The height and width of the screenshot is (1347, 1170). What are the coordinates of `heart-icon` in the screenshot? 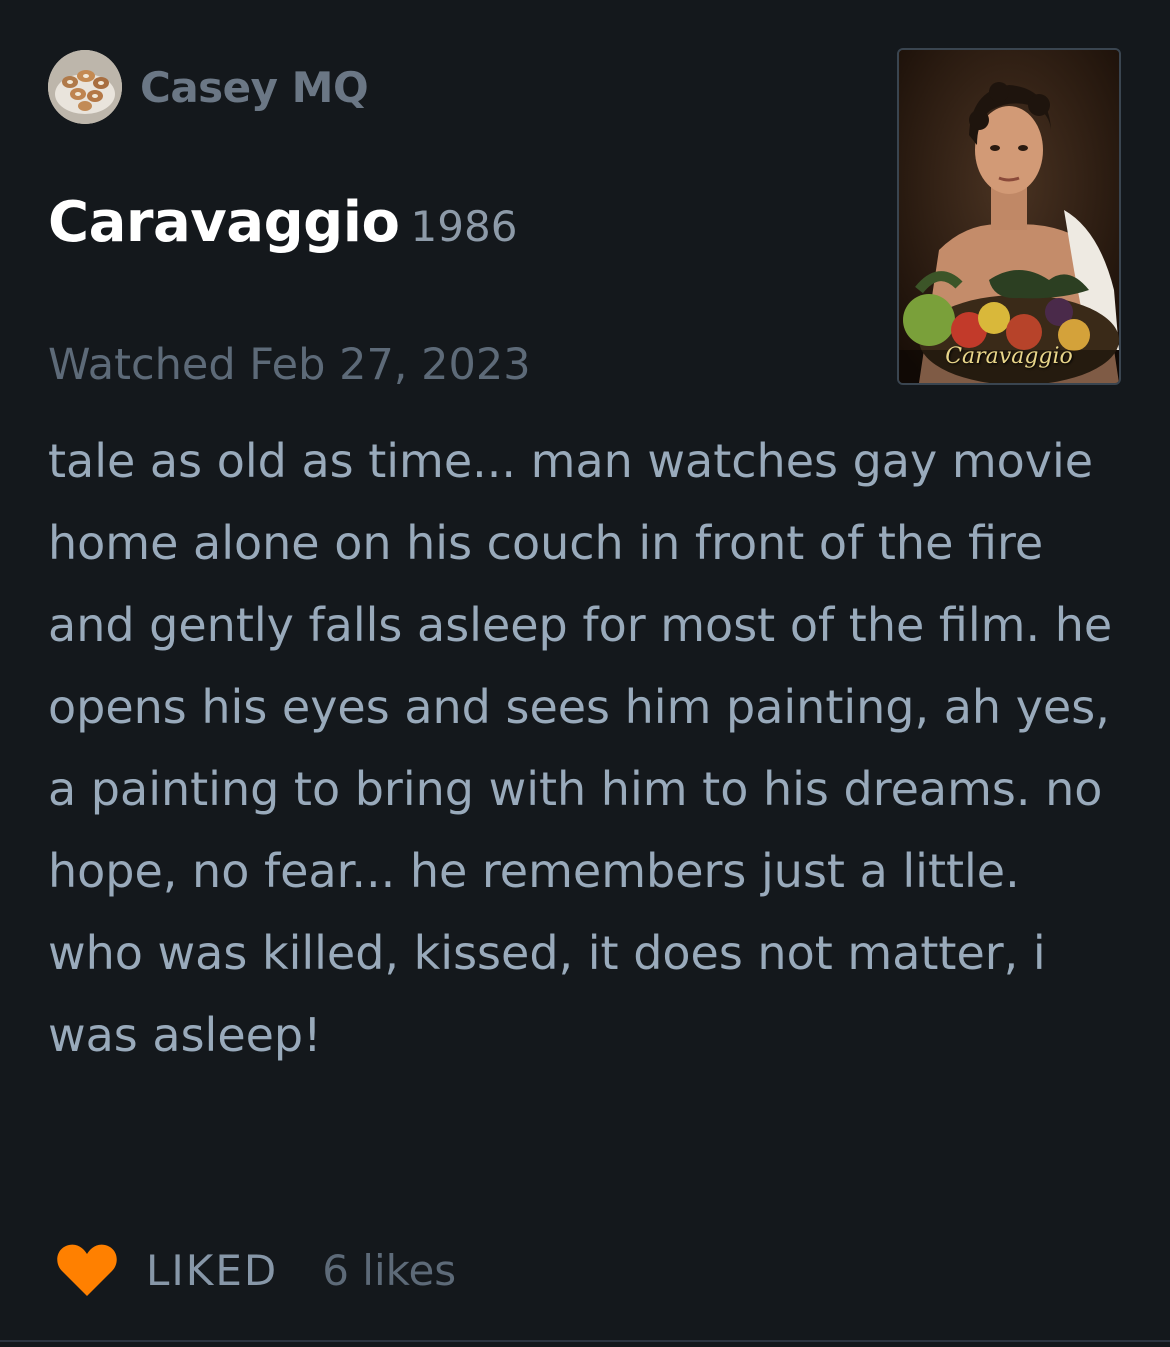 It's located at (87, 1270).